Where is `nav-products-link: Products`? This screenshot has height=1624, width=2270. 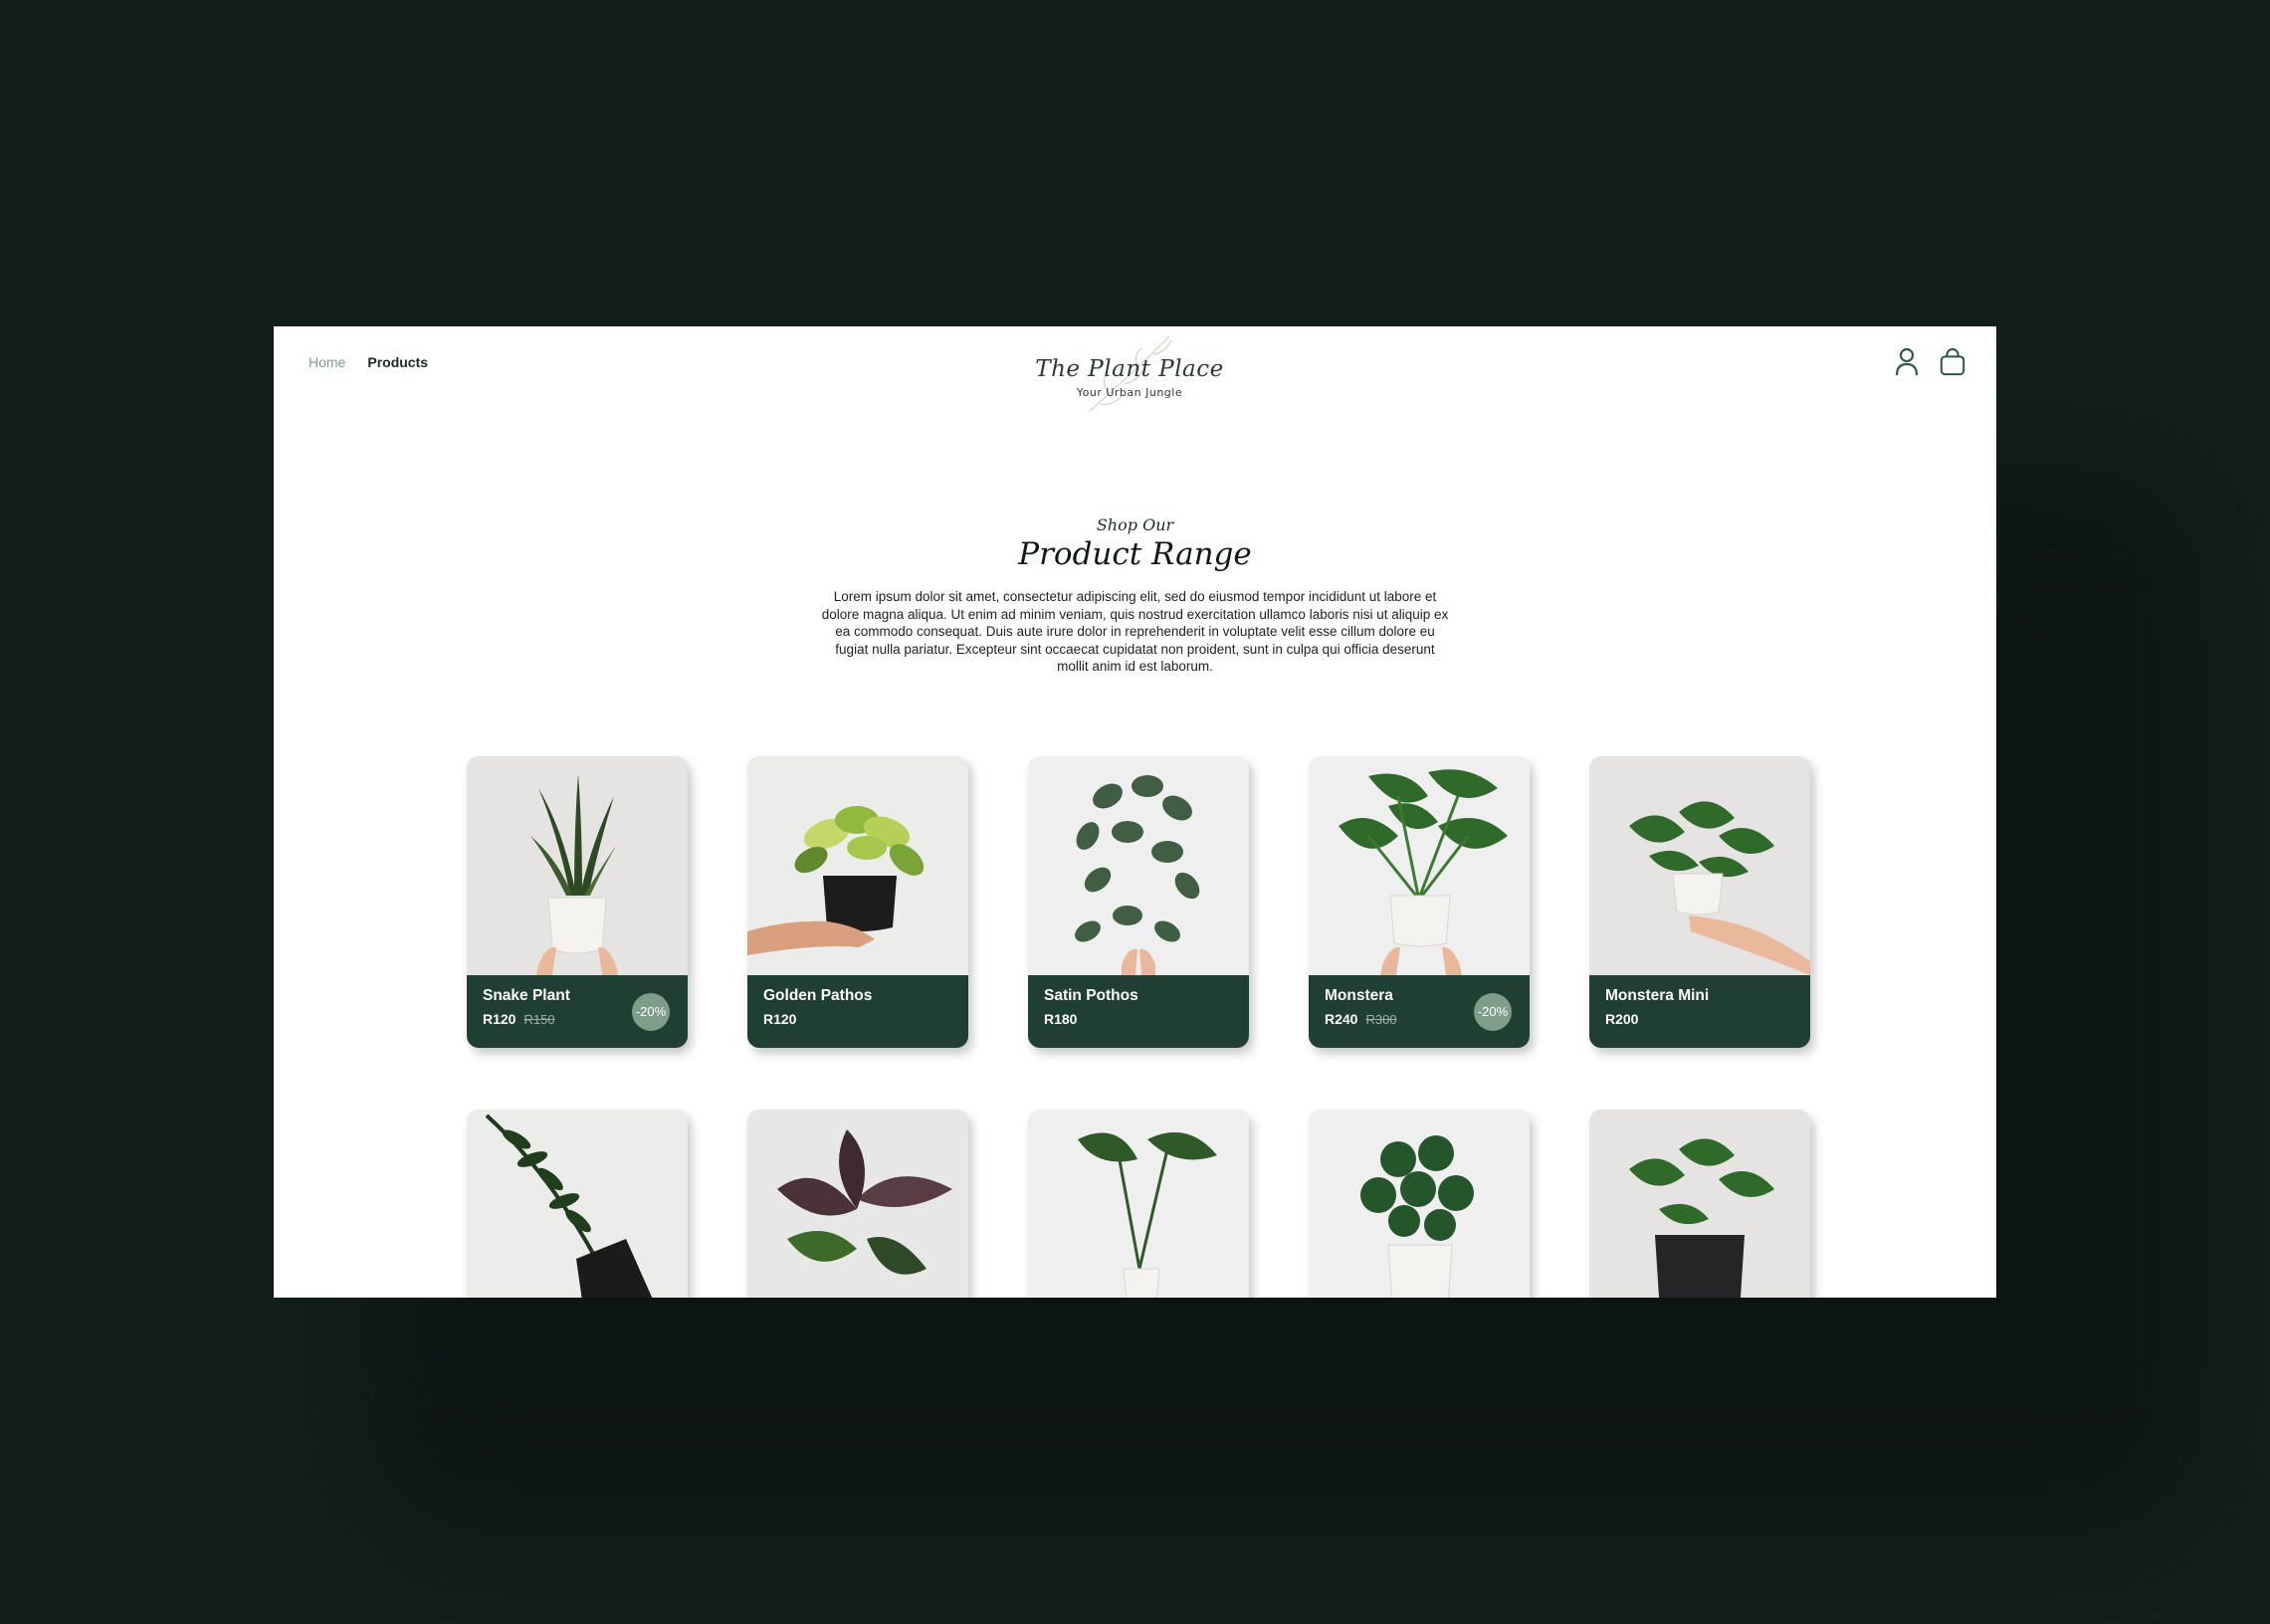
nav-products-link: Products is located at coordinates (397, 362).